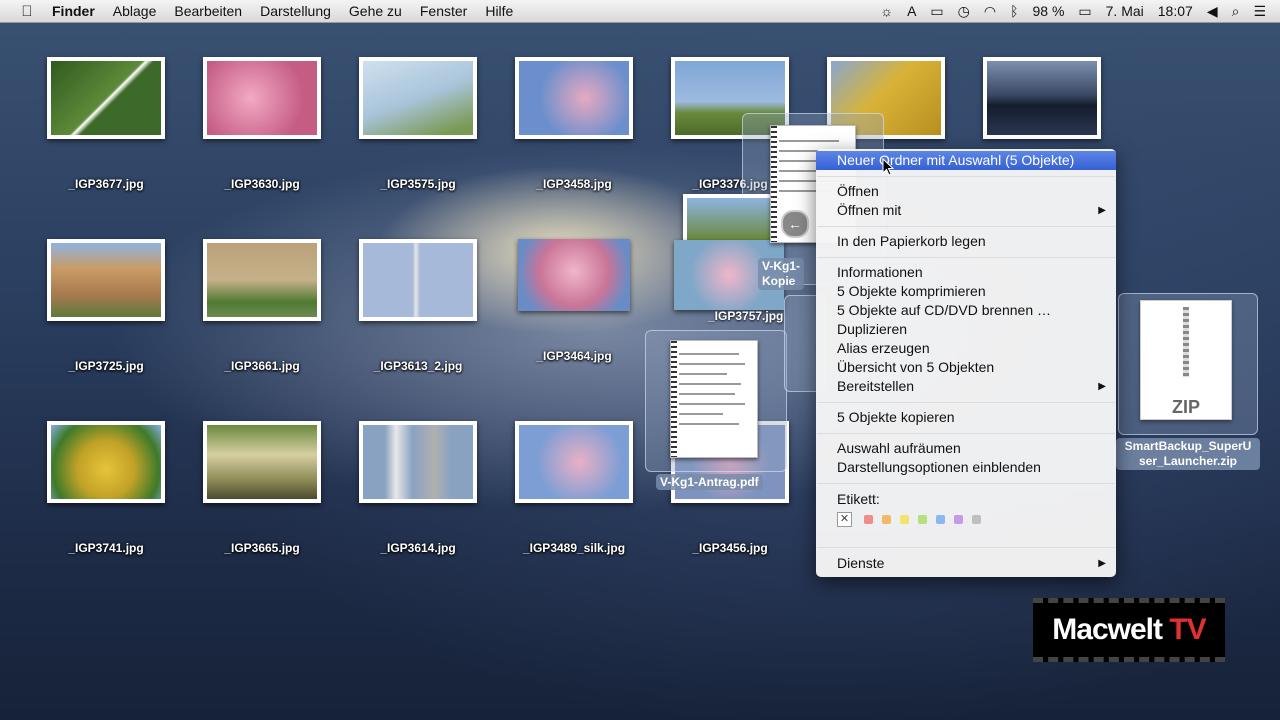 This screenshot has width=1280, height=720. I want to click on desktop-file-icon: _IGP3725.jpg, so click(106, 306).